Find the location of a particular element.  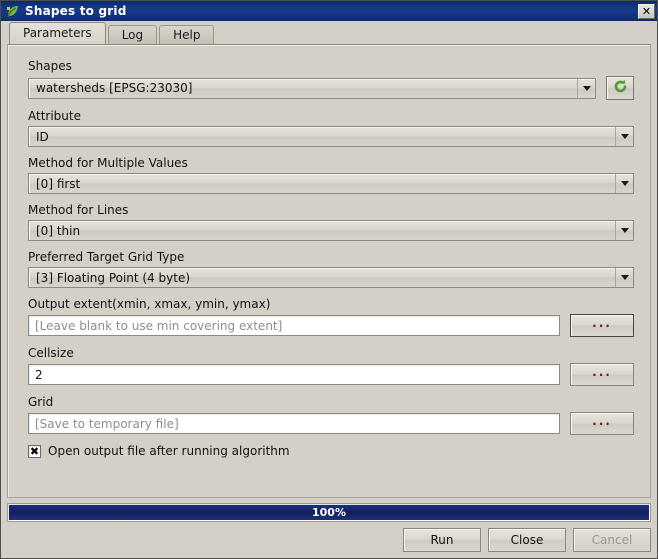

shapes-label: Shapes is located at coordinates (50, 66).